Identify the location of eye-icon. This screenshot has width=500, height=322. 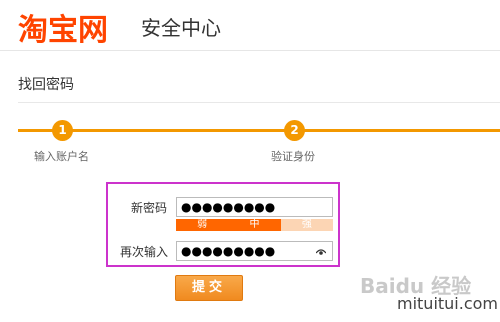
(321, 252).